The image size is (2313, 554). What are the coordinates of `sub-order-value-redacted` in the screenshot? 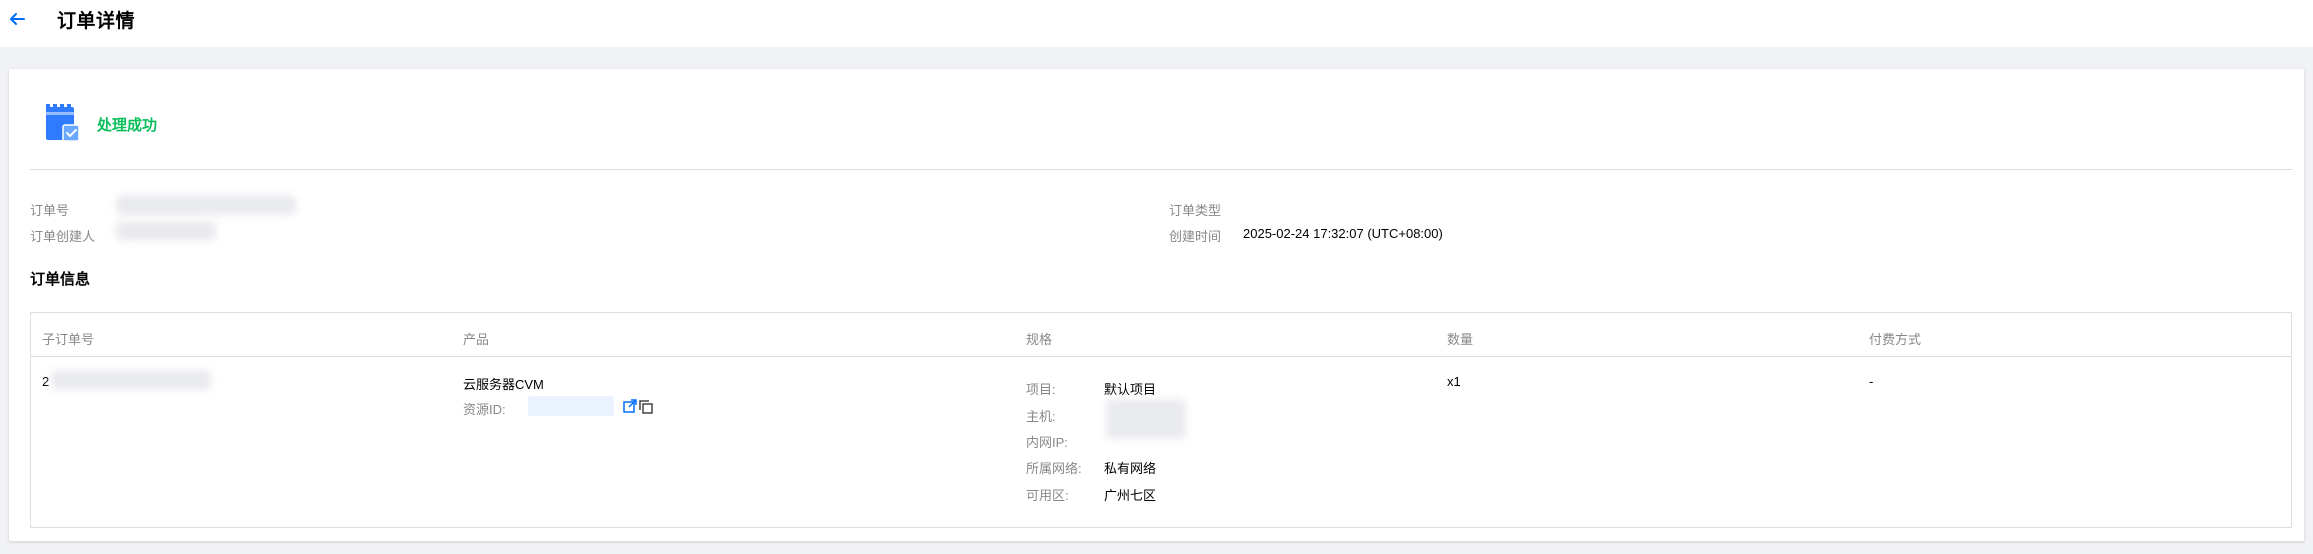 It's located at (131, 380).